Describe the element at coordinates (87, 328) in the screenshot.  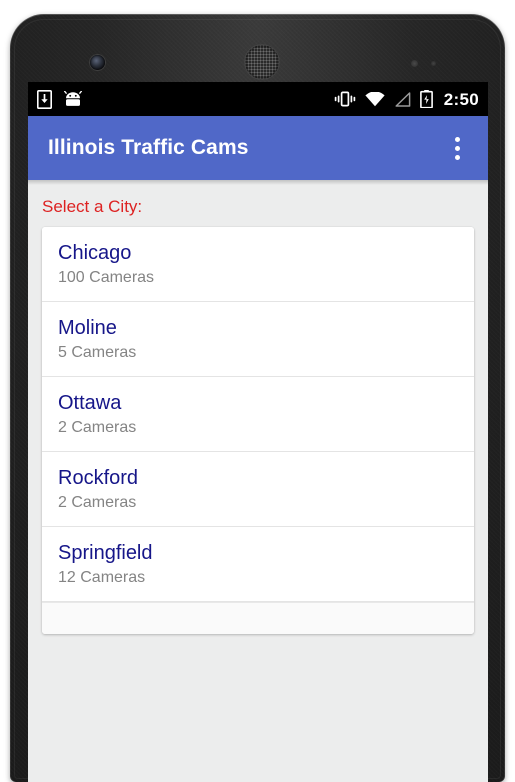
I see `city-name: Moline` at that location.